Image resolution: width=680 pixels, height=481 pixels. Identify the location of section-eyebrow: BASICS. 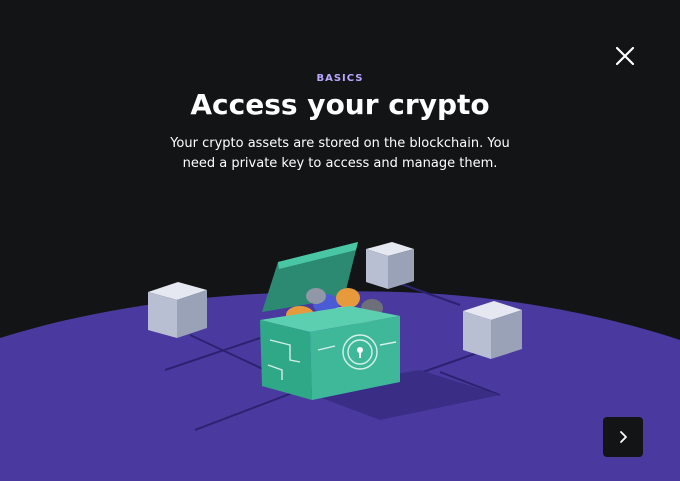
(340, 78).